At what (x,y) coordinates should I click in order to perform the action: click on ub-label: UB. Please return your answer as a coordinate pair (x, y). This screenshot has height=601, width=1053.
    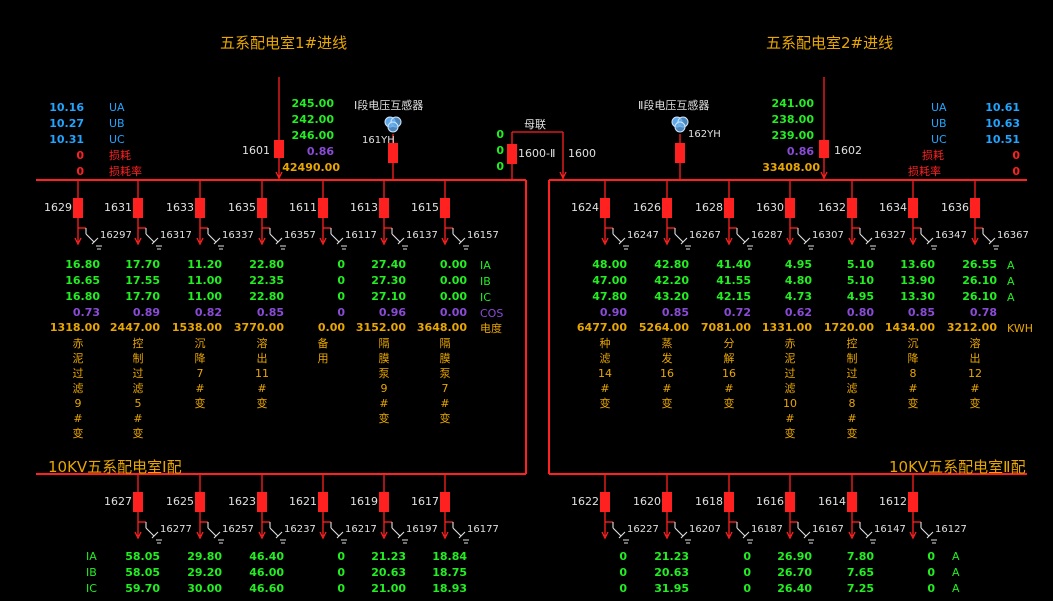
    Looking at the image, I should click on (117, 123).